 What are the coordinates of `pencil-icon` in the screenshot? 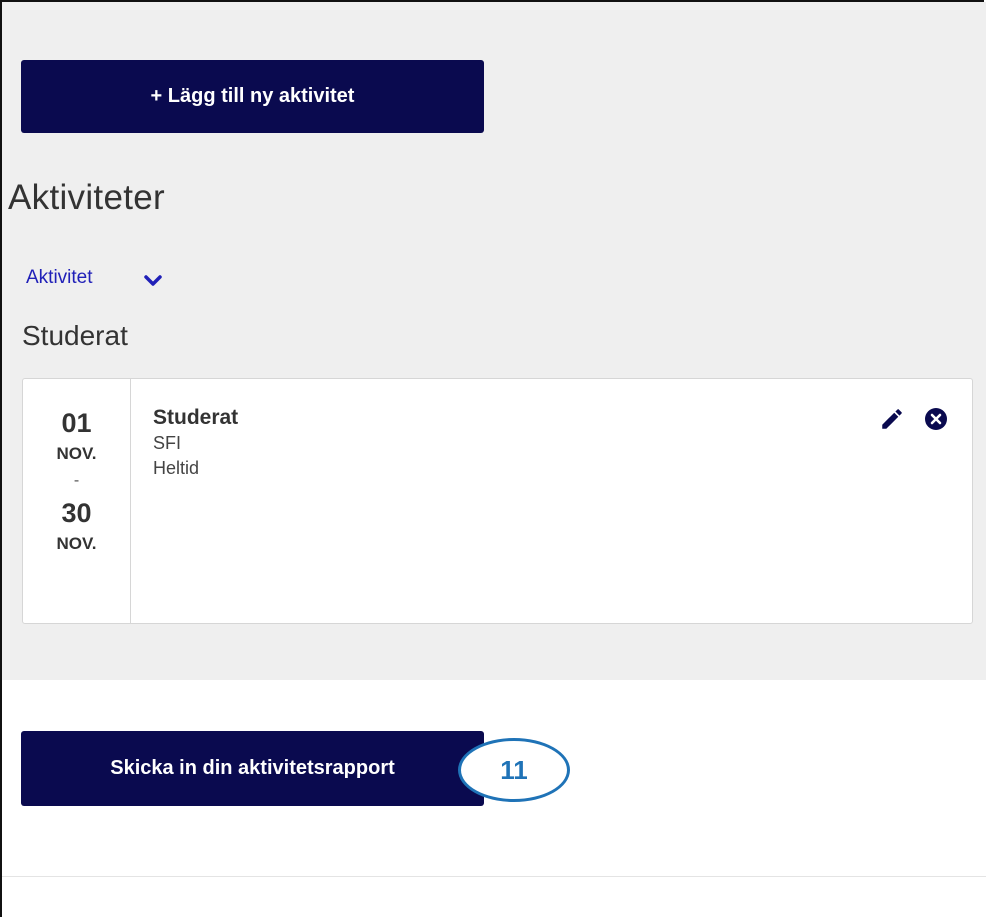 It's located at (892, 419).